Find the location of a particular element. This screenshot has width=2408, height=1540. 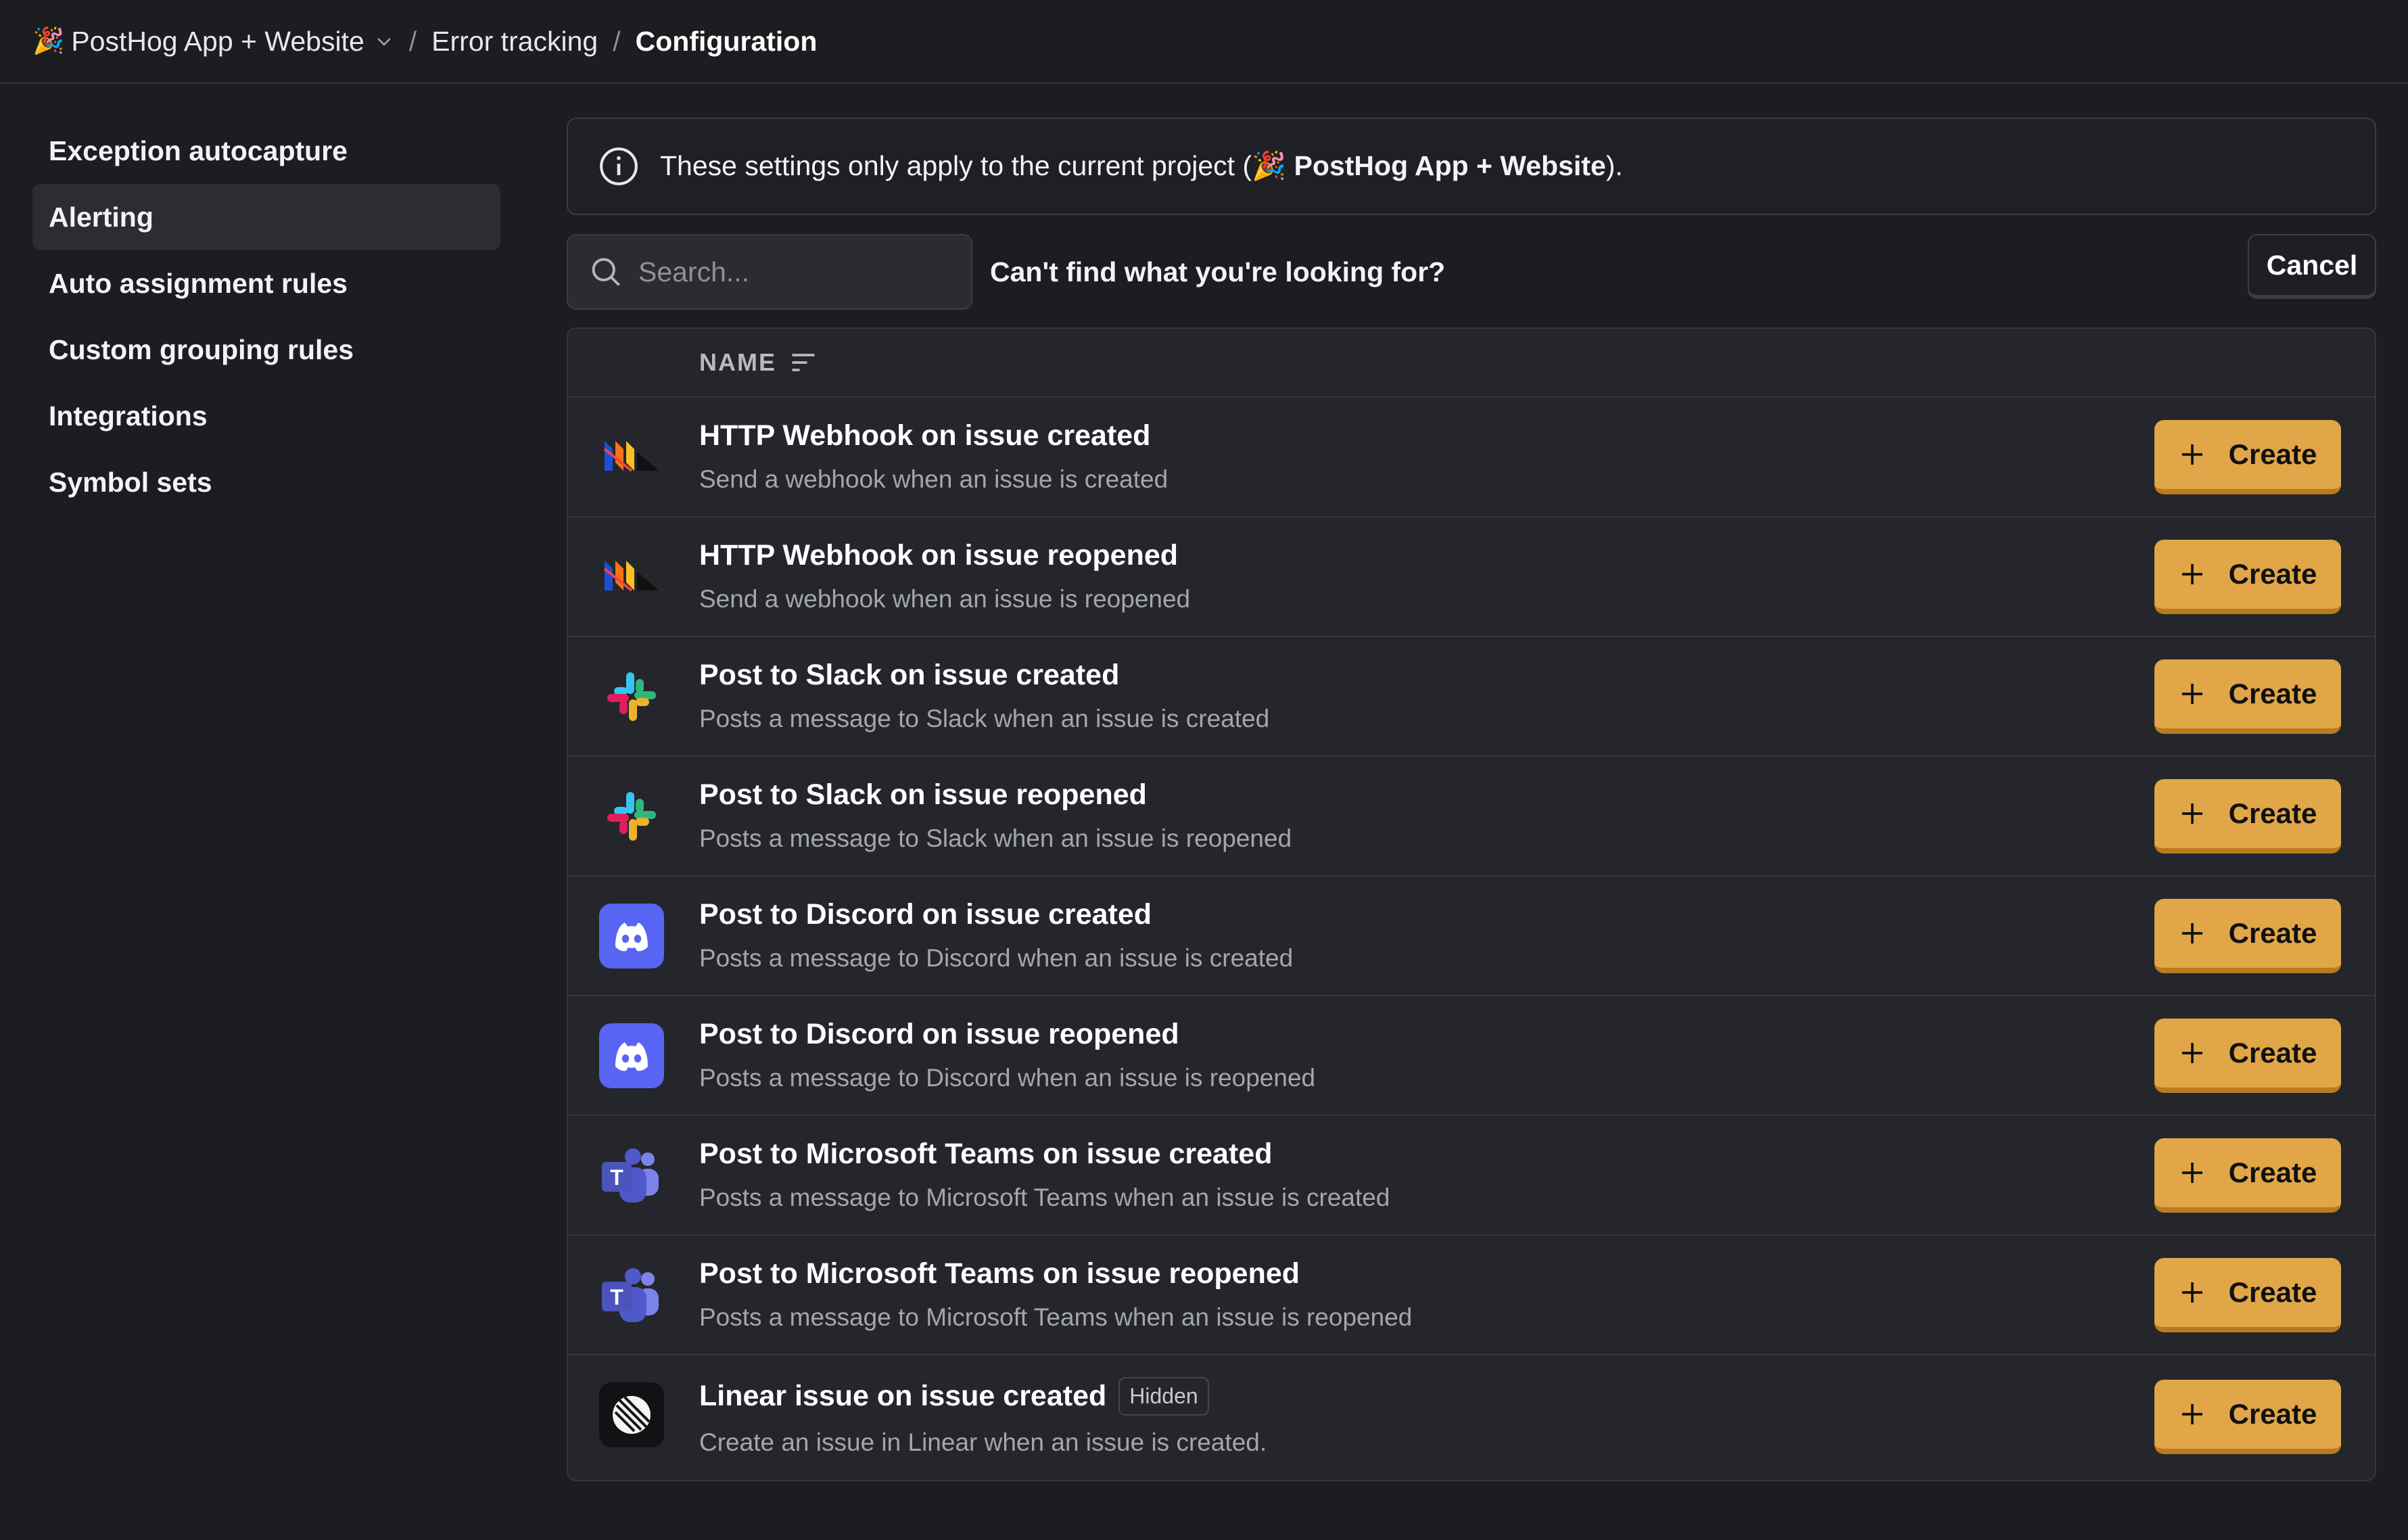

breadcrumb-project: PostHog App + Website is located at coordinates (218, 41).